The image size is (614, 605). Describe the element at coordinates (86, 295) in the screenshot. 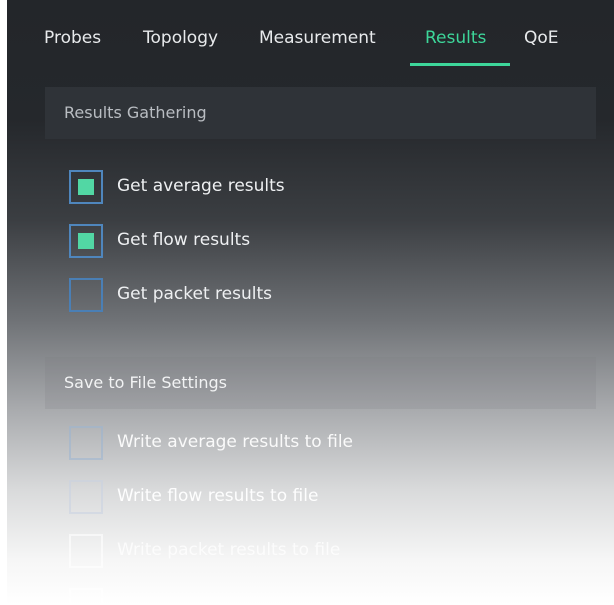

I see `get-packet-results-checkbox` at that location.